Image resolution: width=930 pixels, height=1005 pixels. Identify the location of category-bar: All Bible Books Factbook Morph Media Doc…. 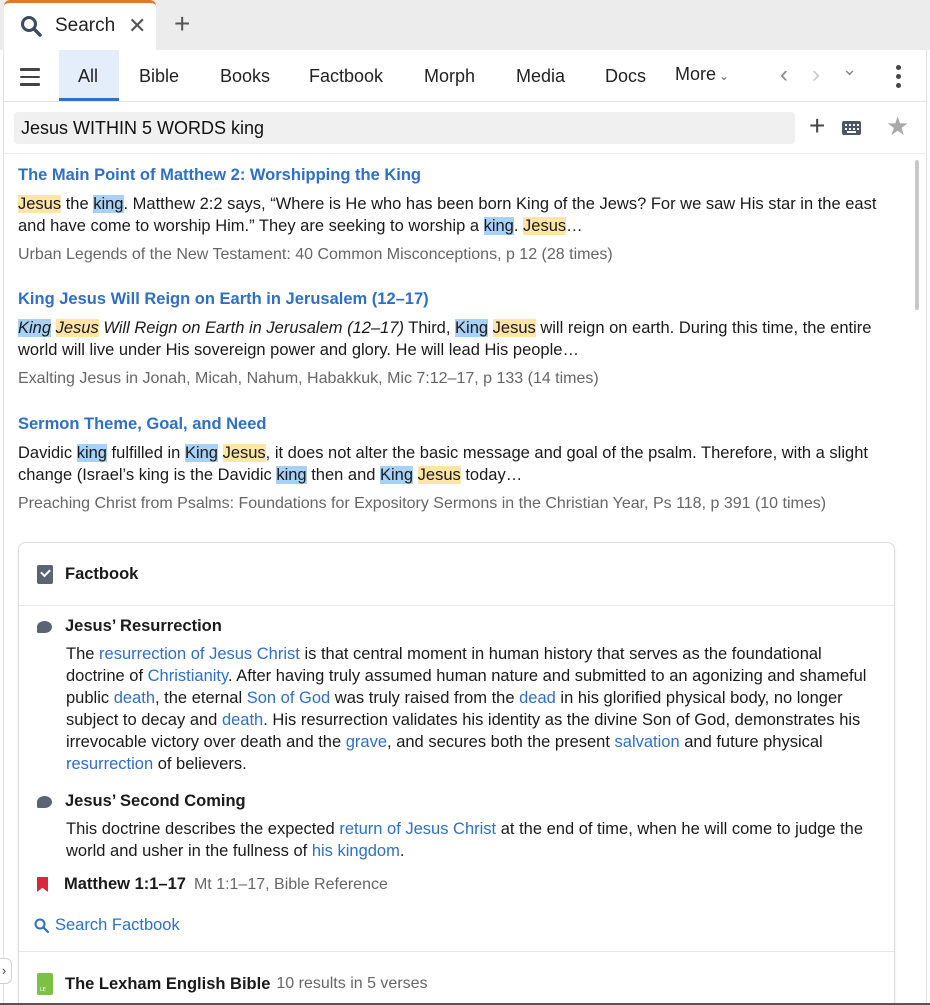
(465, 76).